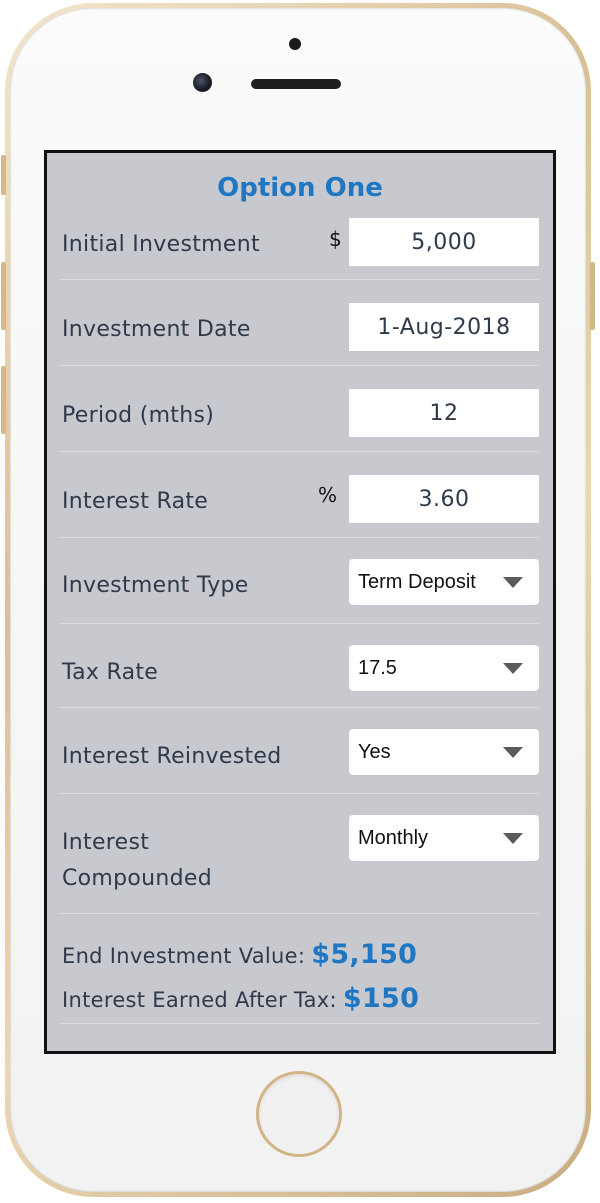  I want to click on volume-up-button, so click(3, 296).